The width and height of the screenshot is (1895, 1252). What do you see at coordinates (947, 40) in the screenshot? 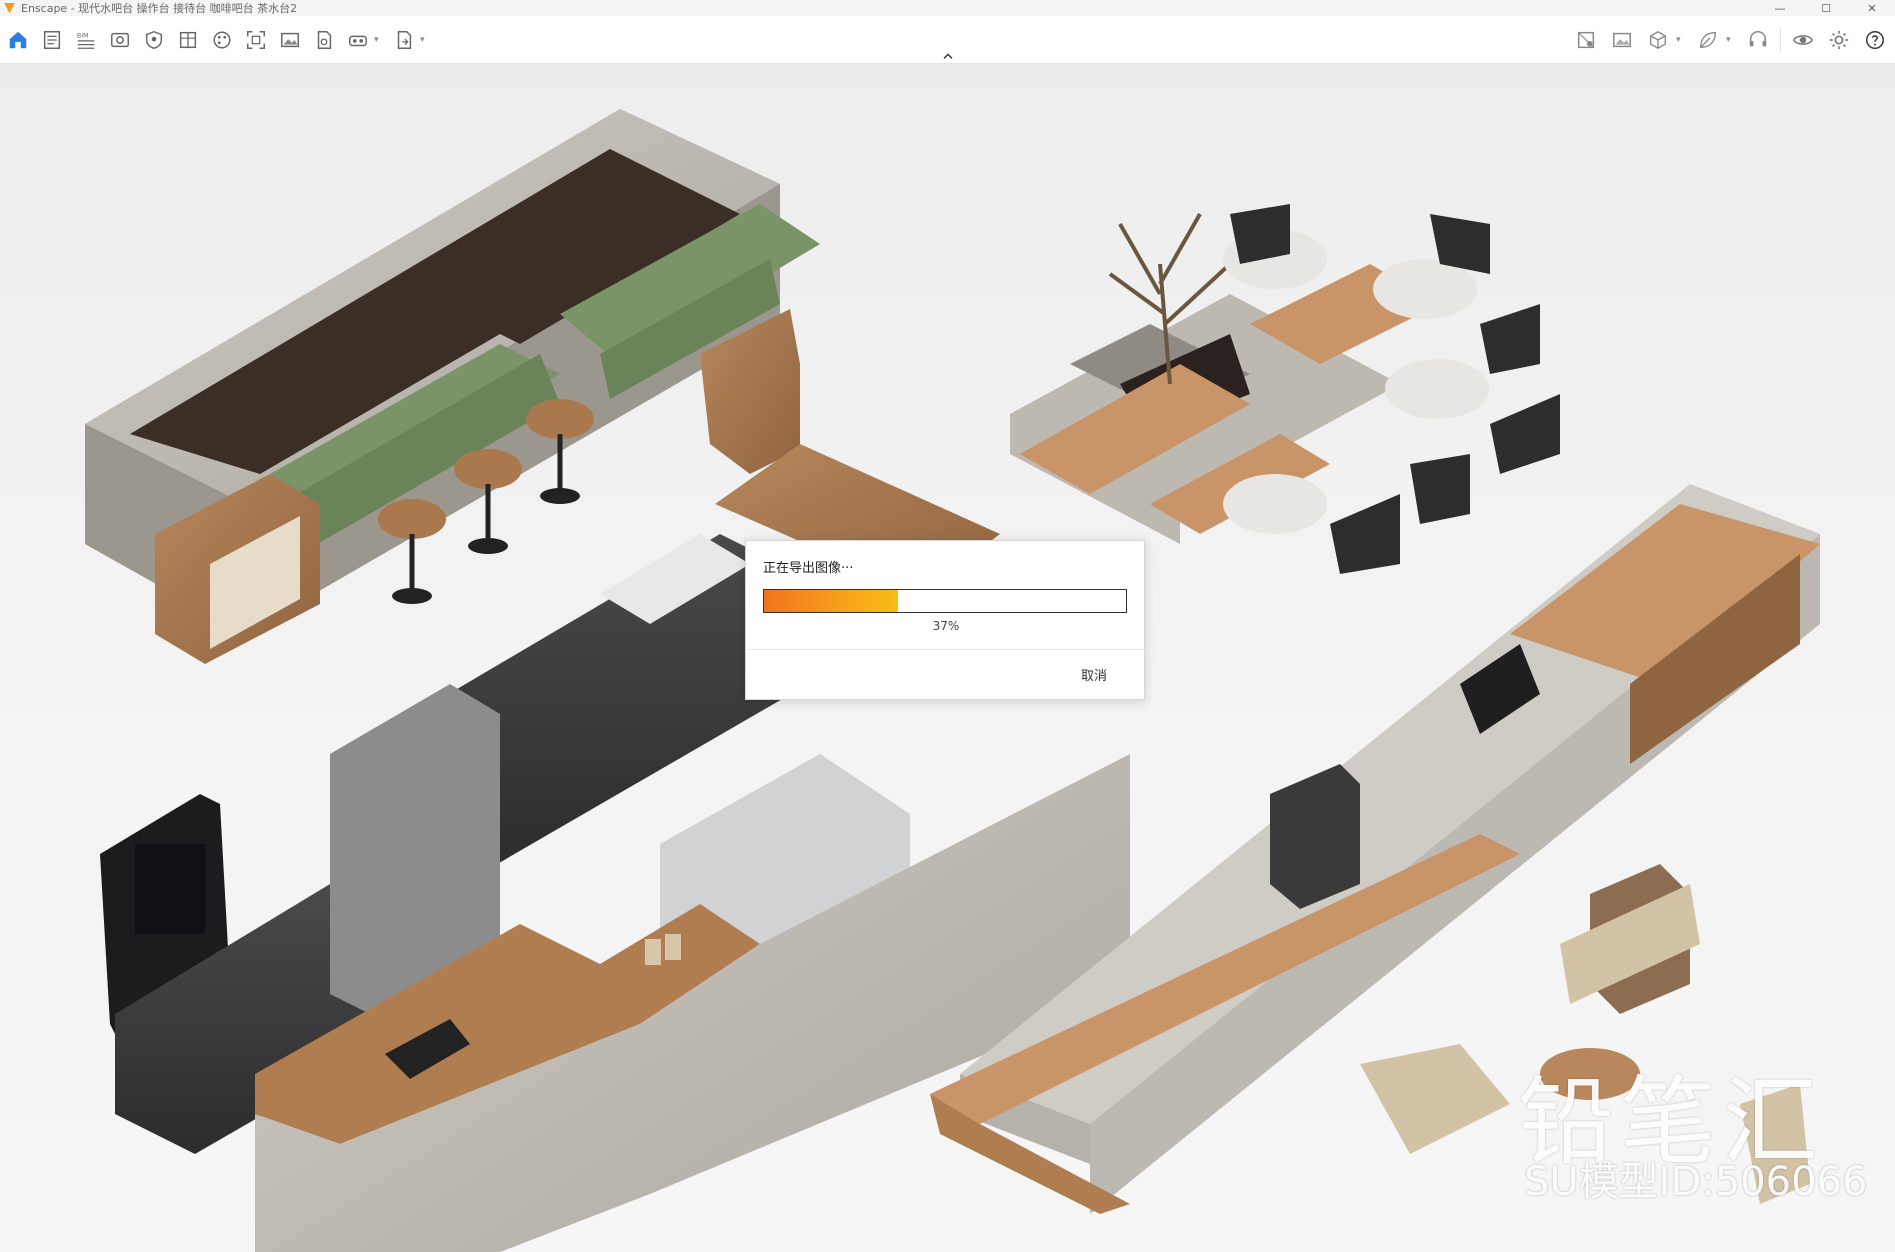
I see `toolbar: BIM ▾ ▾ ▾ ▾` at bounding box center [947, 40].